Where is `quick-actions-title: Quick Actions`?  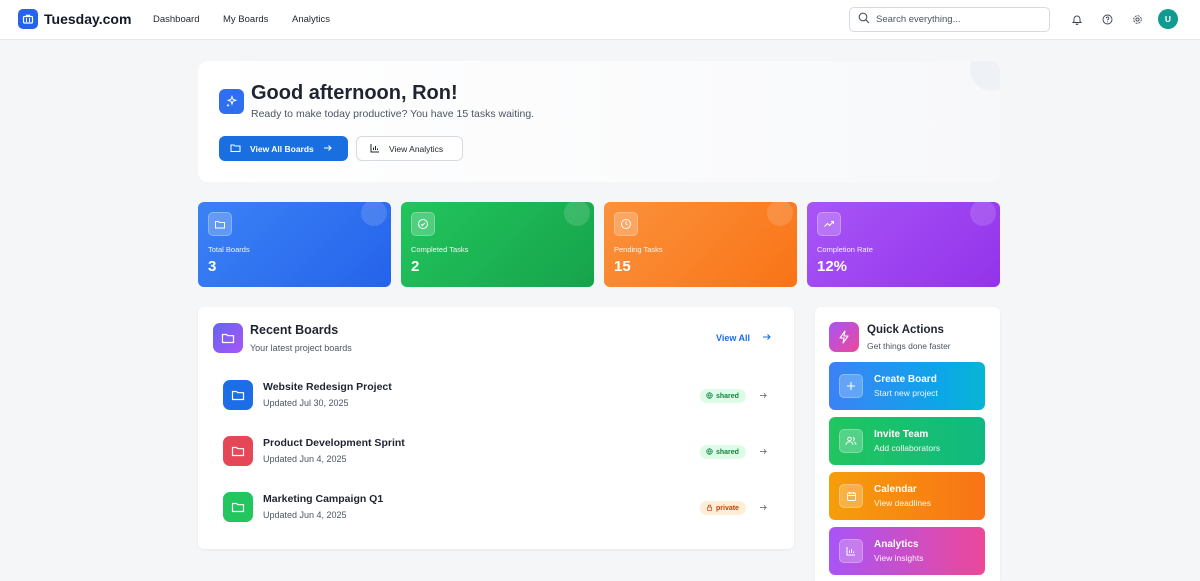
quick-actions-title: Quick Actions is located at coordinates (905, 330).